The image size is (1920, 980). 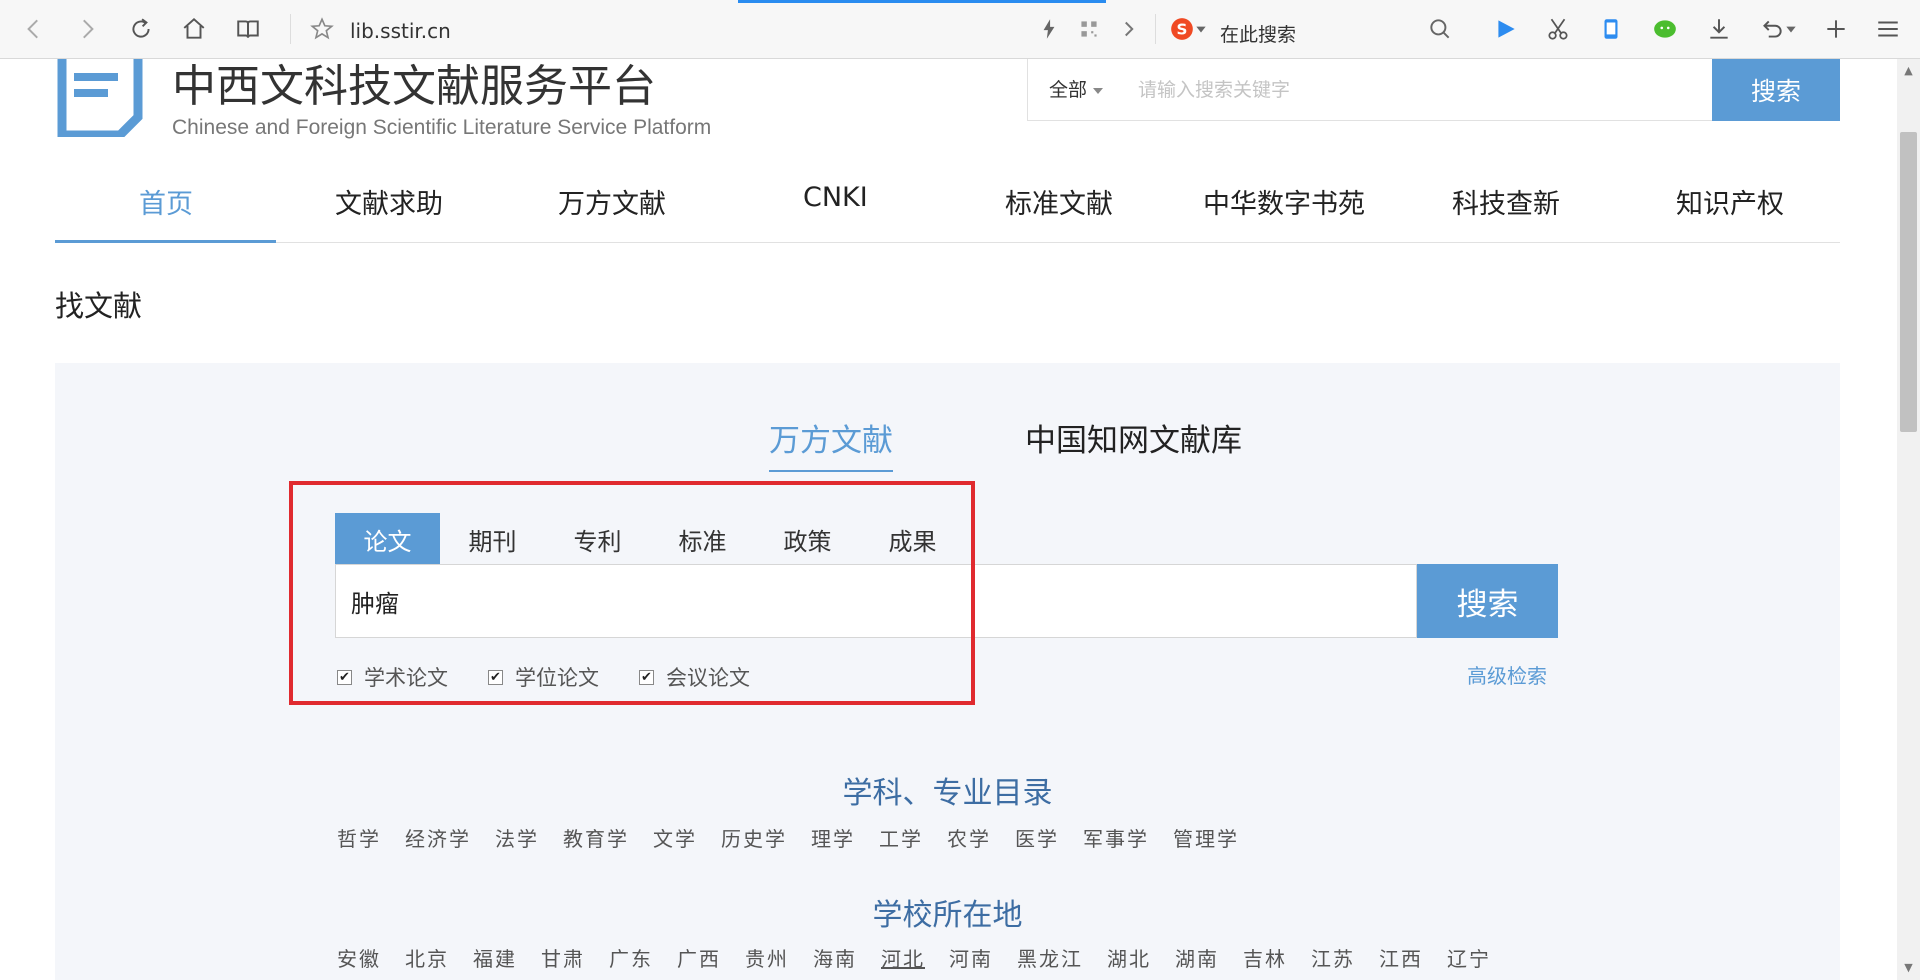 I want to click on reader-icon, so click(x=248, y=29).